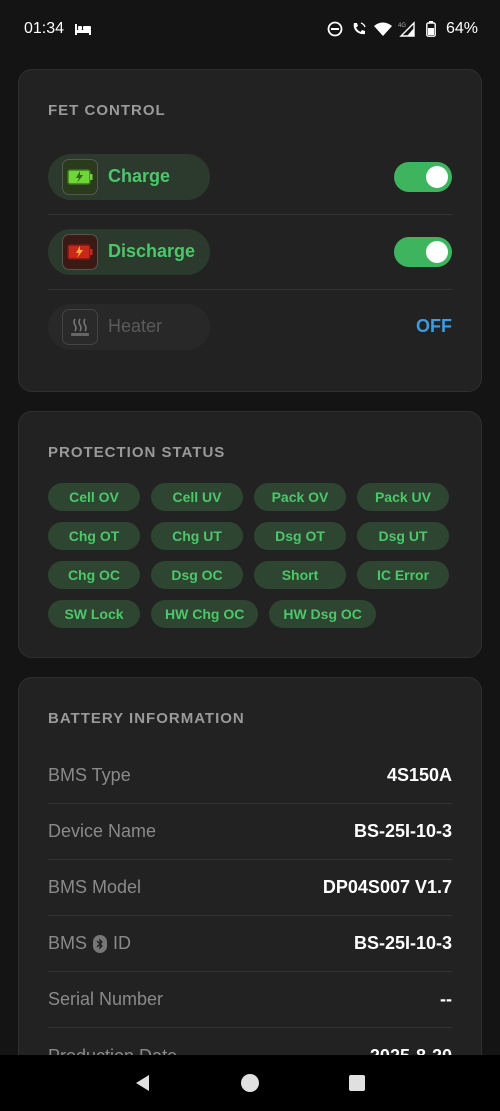  What do you see at coordinates (357, 1083) in the screenshot?
I see `recents-icon` at bounding box center [357, 1083].